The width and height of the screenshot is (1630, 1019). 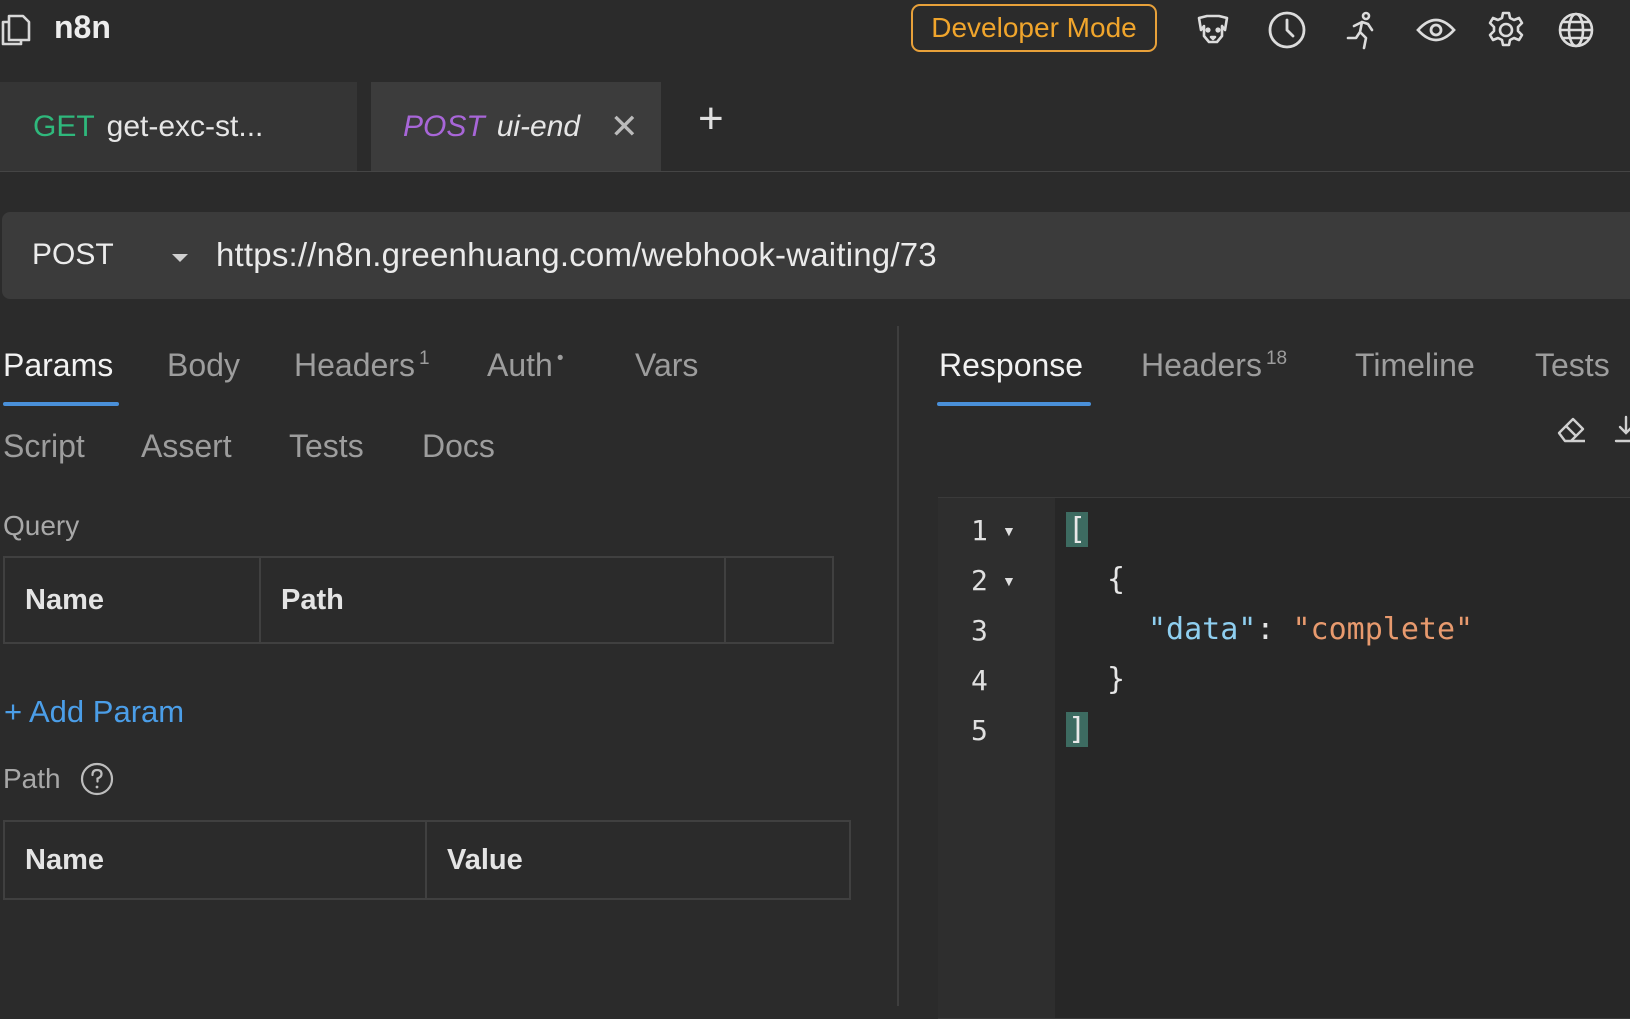 I want to click on bracket-match: ], so click(x=1077, y=729).